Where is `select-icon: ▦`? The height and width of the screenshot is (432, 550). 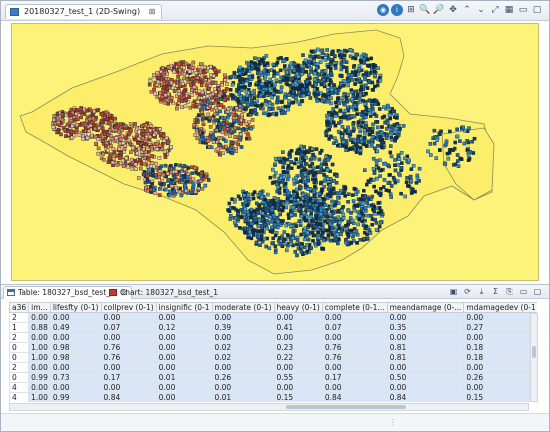 select-icon: ▦ is located at coordinates (509, 10).